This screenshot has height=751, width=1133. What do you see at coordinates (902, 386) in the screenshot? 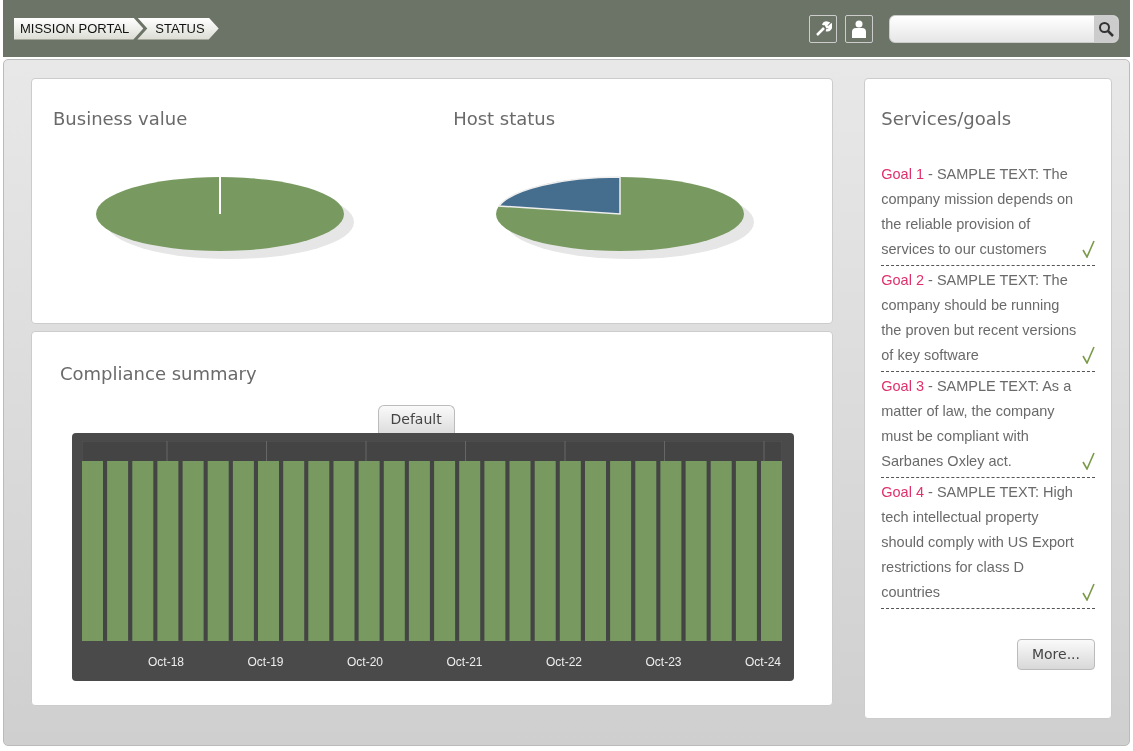
I see `goal-link: Goal 3` at bounding box center [902, 386].